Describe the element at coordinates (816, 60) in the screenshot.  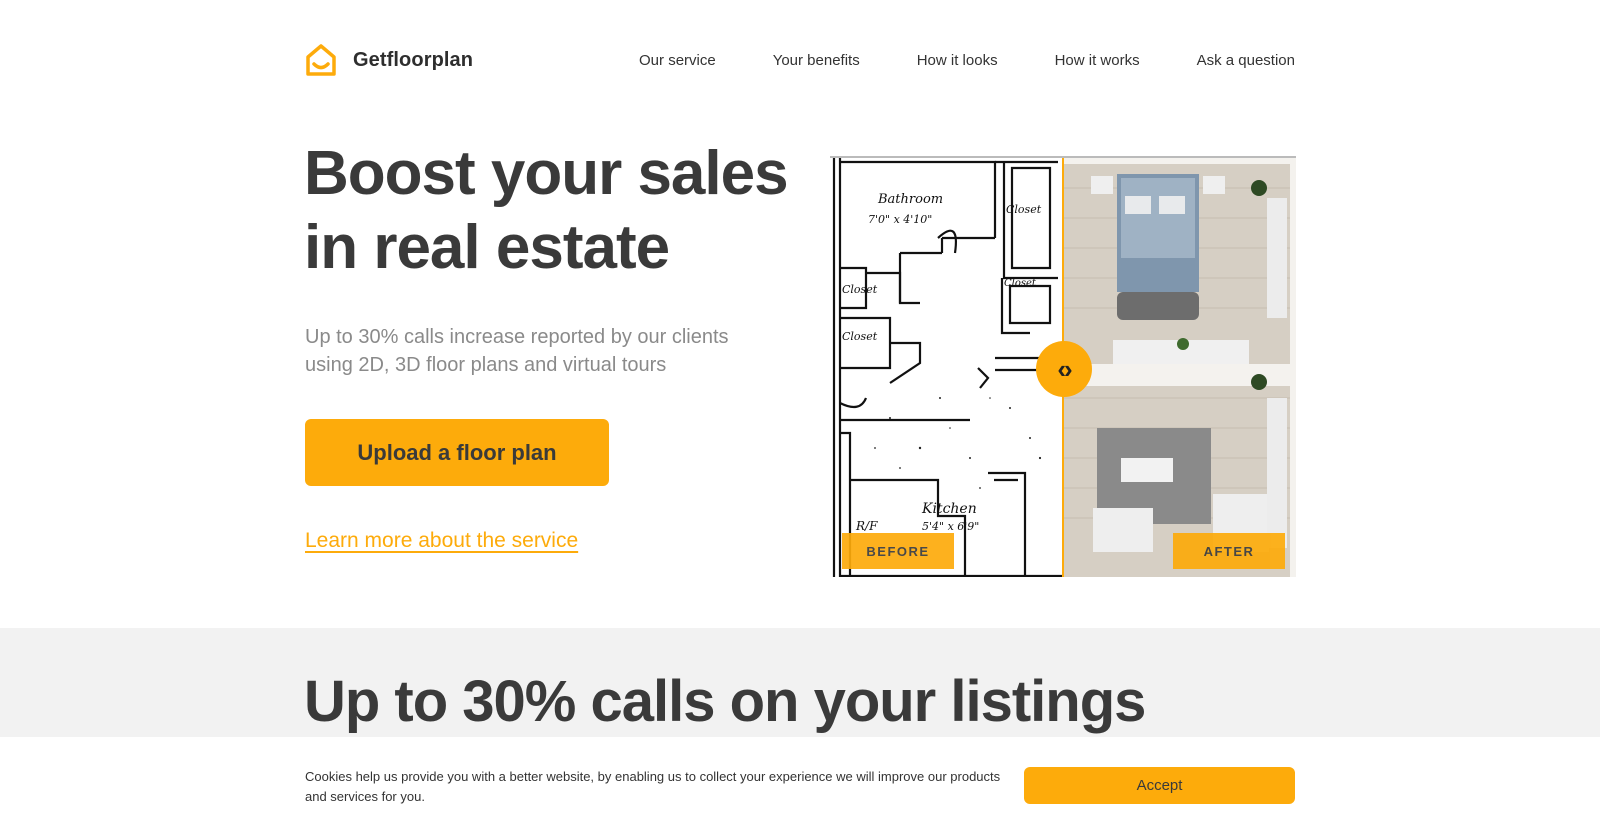
I see `nav-your-benefits: Your benefits` at that location.